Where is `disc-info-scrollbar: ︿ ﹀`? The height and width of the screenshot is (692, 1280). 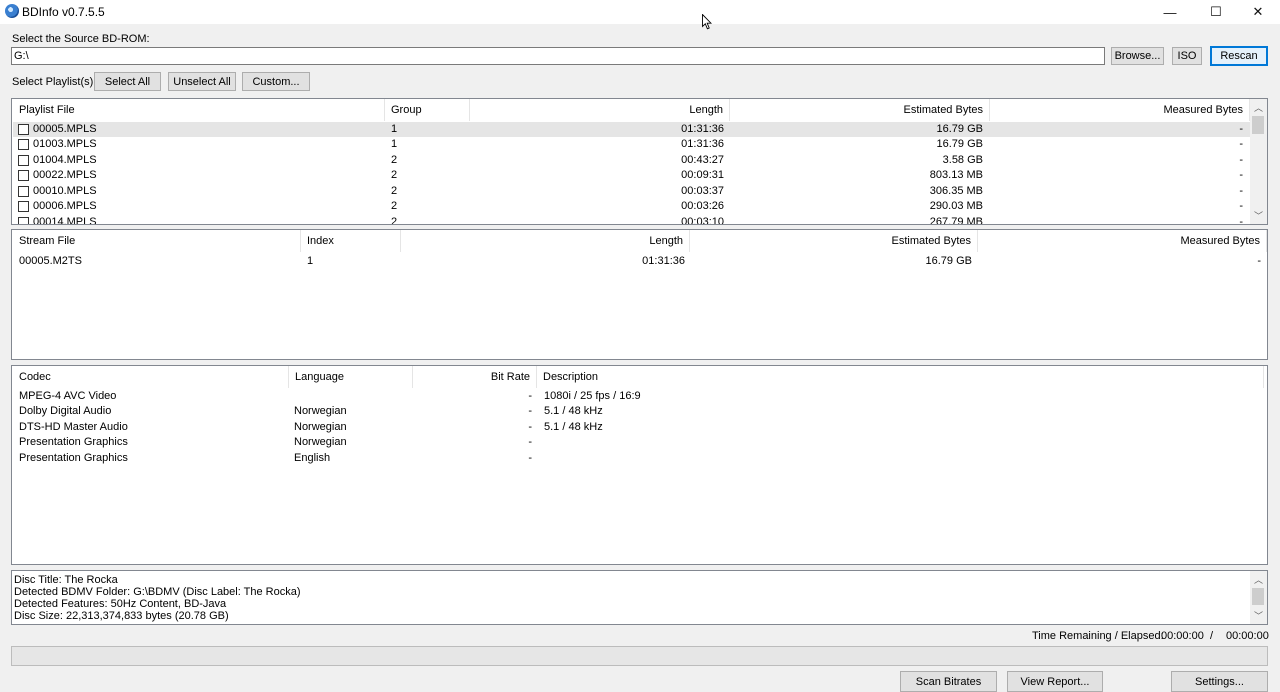 disc-info-scrollbar: ︿ ﹀ is located at coordinates (1258, 597).